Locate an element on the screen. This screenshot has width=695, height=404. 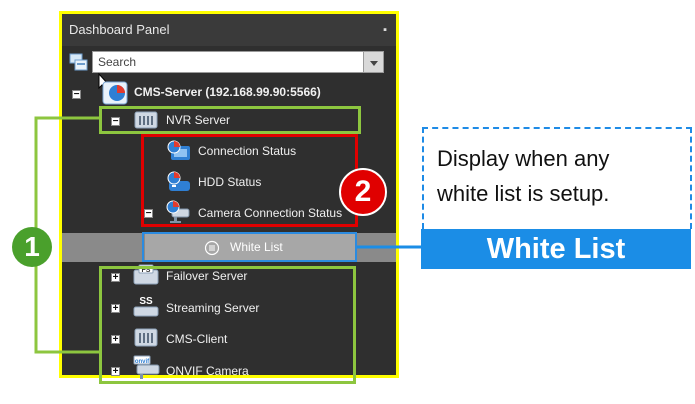
callout-line-1: Display when any is located at coordinates (523, 158).